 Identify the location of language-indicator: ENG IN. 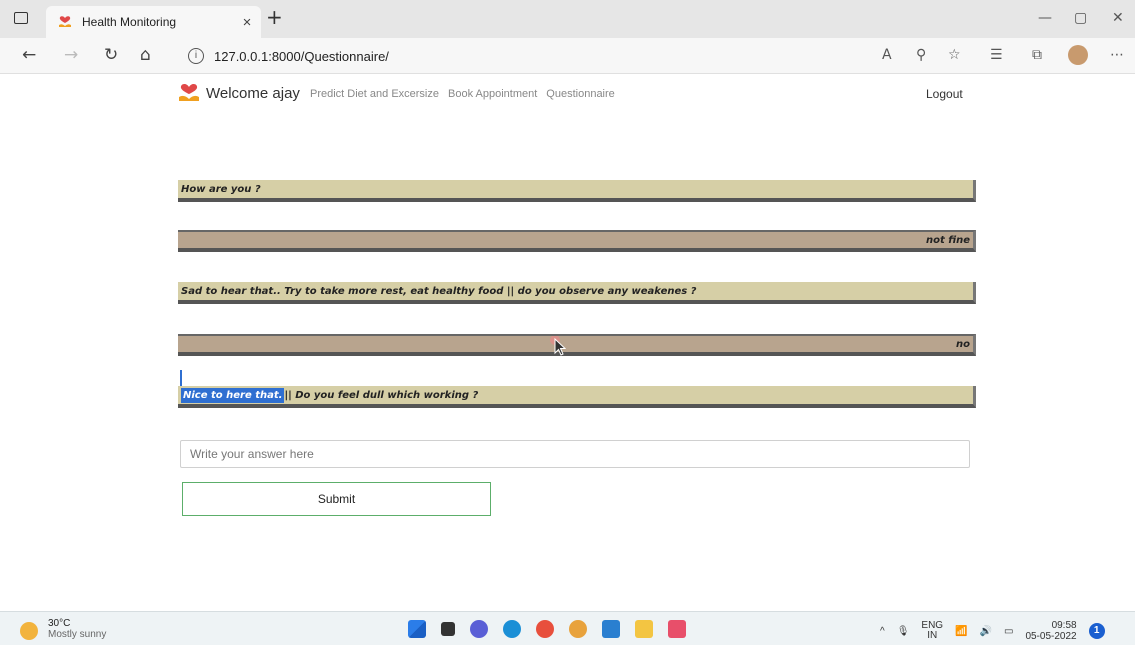
(932, 631).